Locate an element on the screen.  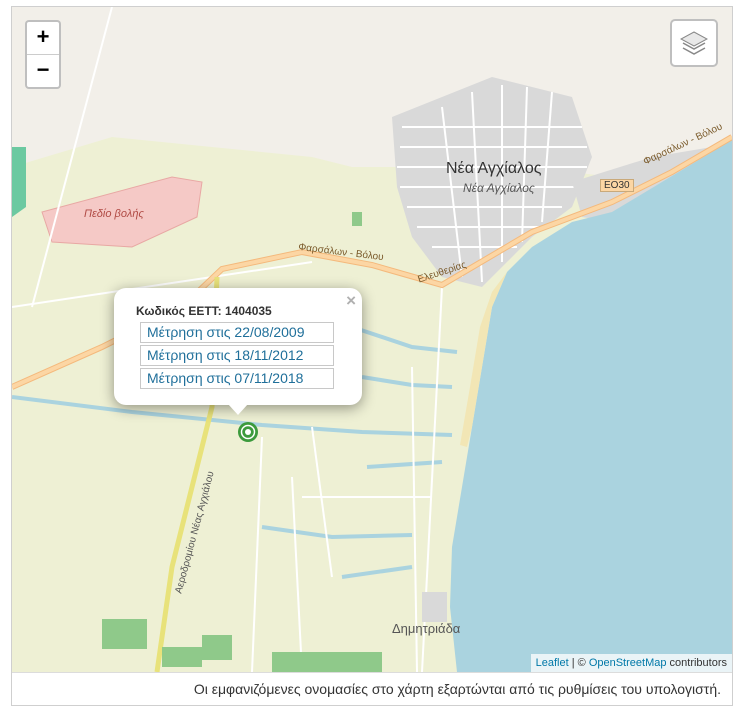
measurement-marker-icon is located at coordinates (248, 432).